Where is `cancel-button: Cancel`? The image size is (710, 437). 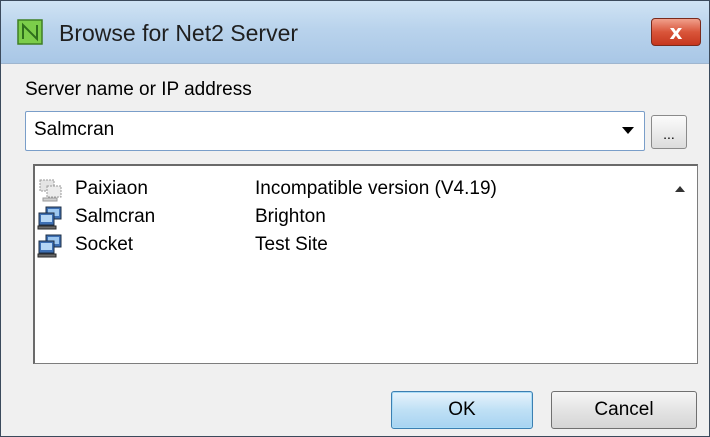 cancel-button: Cancel is located at coordinates (624, 410).